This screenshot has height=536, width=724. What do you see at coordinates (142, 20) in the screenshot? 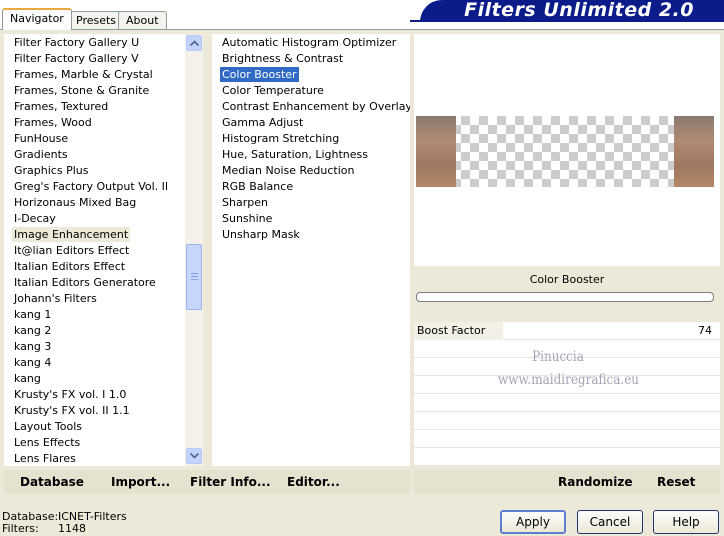
I see `tab-about: About` at bounding box center [142, 20].